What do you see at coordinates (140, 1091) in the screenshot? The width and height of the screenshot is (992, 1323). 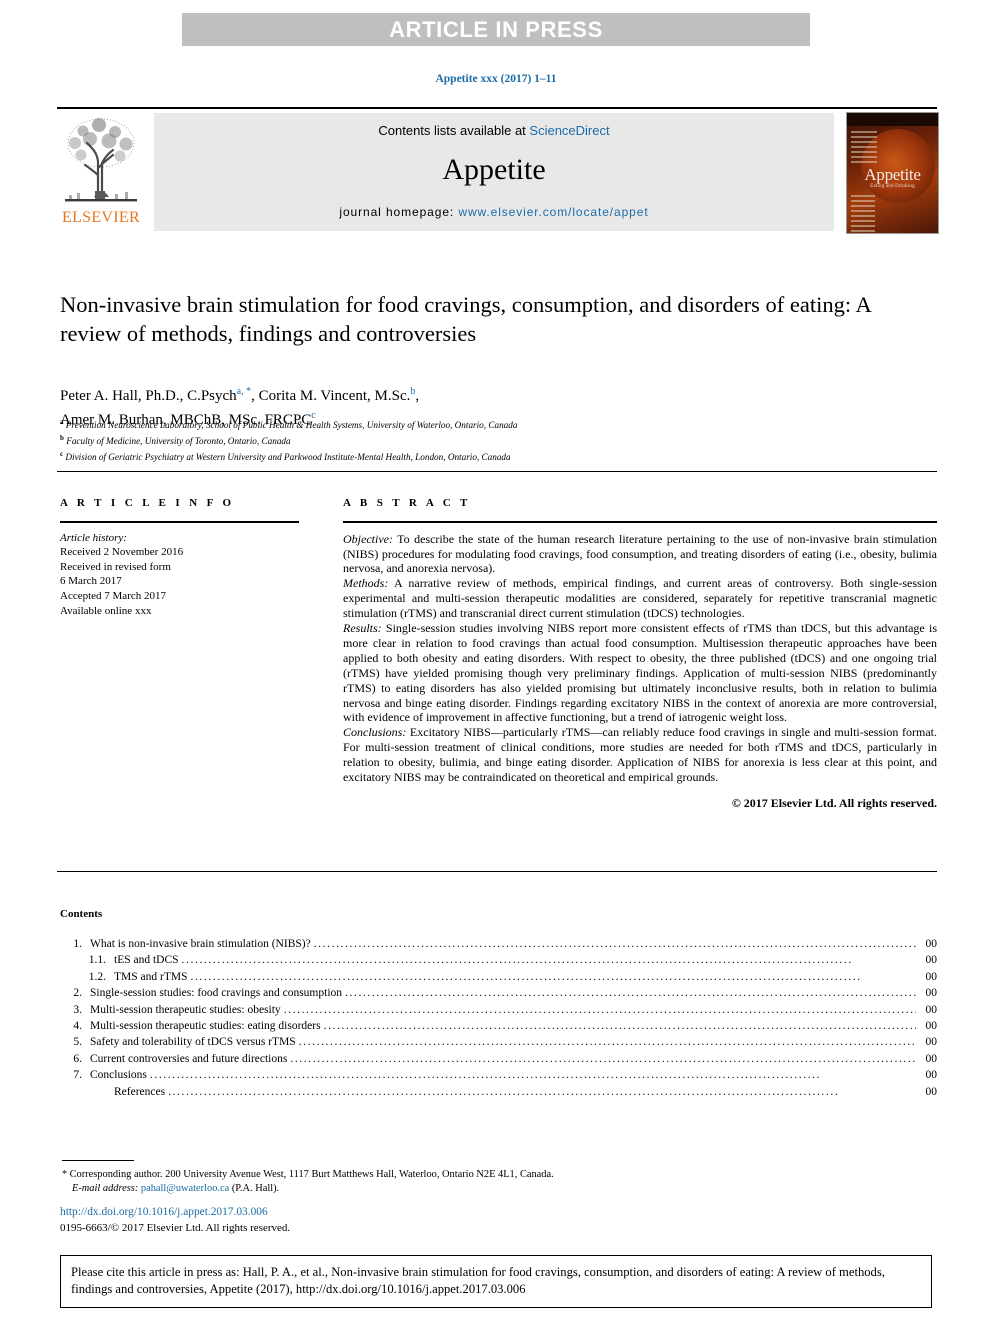 I see `toc-label: References` at bounding box center [140, 1091].